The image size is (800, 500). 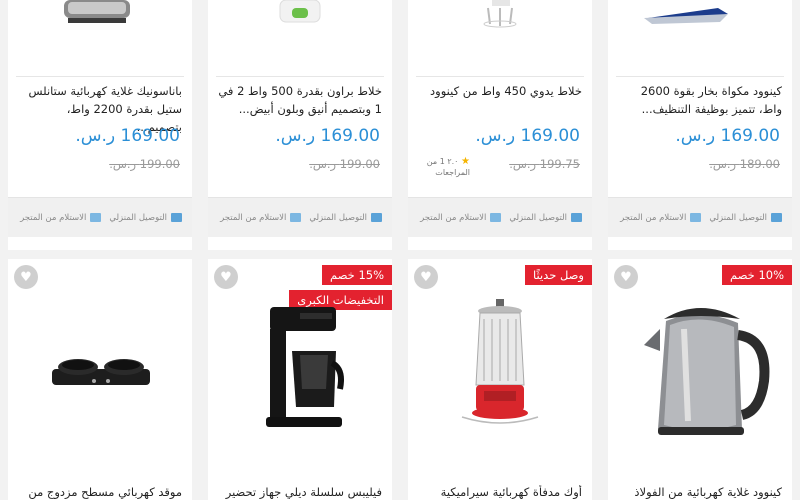 What do you see at coordinates (442, 167) in the screenshot?
I see `product-rating: ★ ٢.٠ 1 من المراجعات` at bounding box center [442, 167].